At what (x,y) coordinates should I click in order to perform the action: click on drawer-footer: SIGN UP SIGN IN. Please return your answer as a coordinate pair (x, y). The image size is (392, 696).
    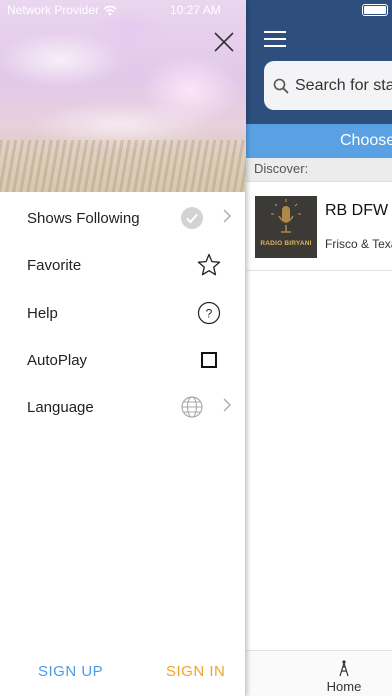
    Looking at the image, I should click on (123, 672).